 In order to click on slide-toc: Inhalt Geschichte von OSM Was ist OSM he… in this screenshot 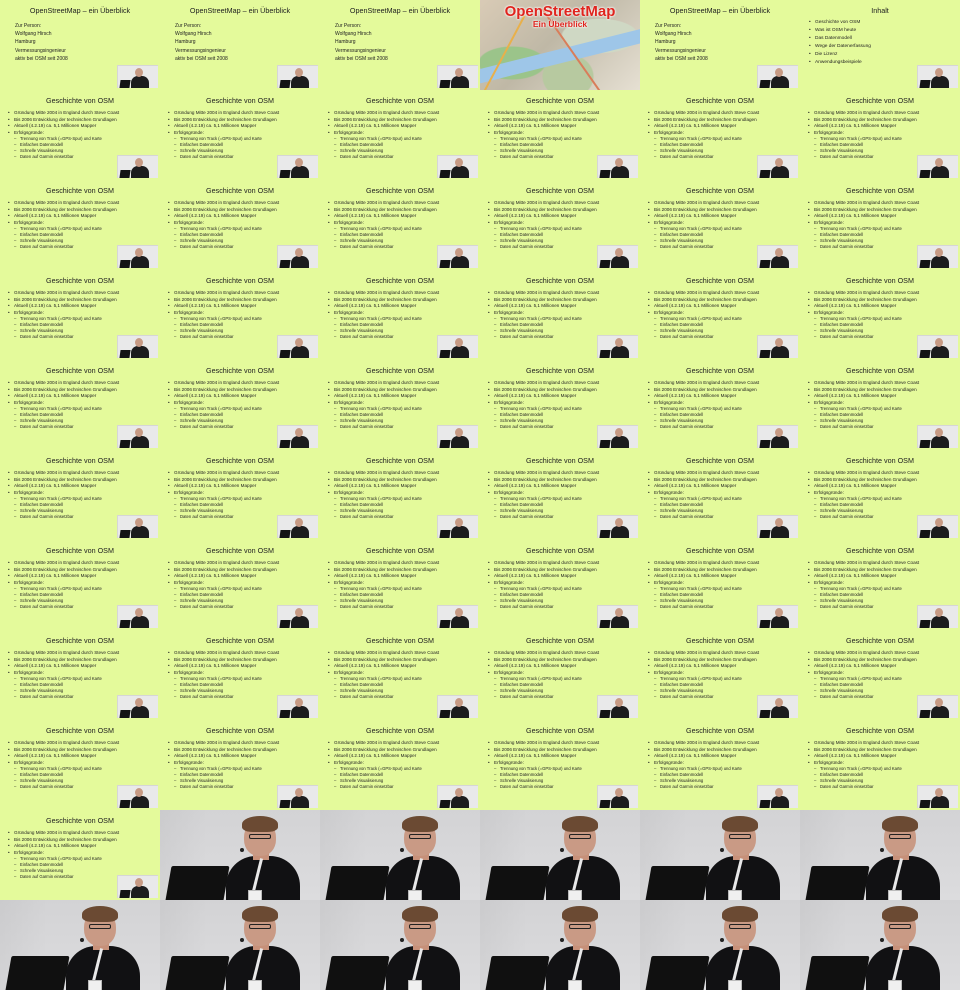, I will do `click(880, 45)`.